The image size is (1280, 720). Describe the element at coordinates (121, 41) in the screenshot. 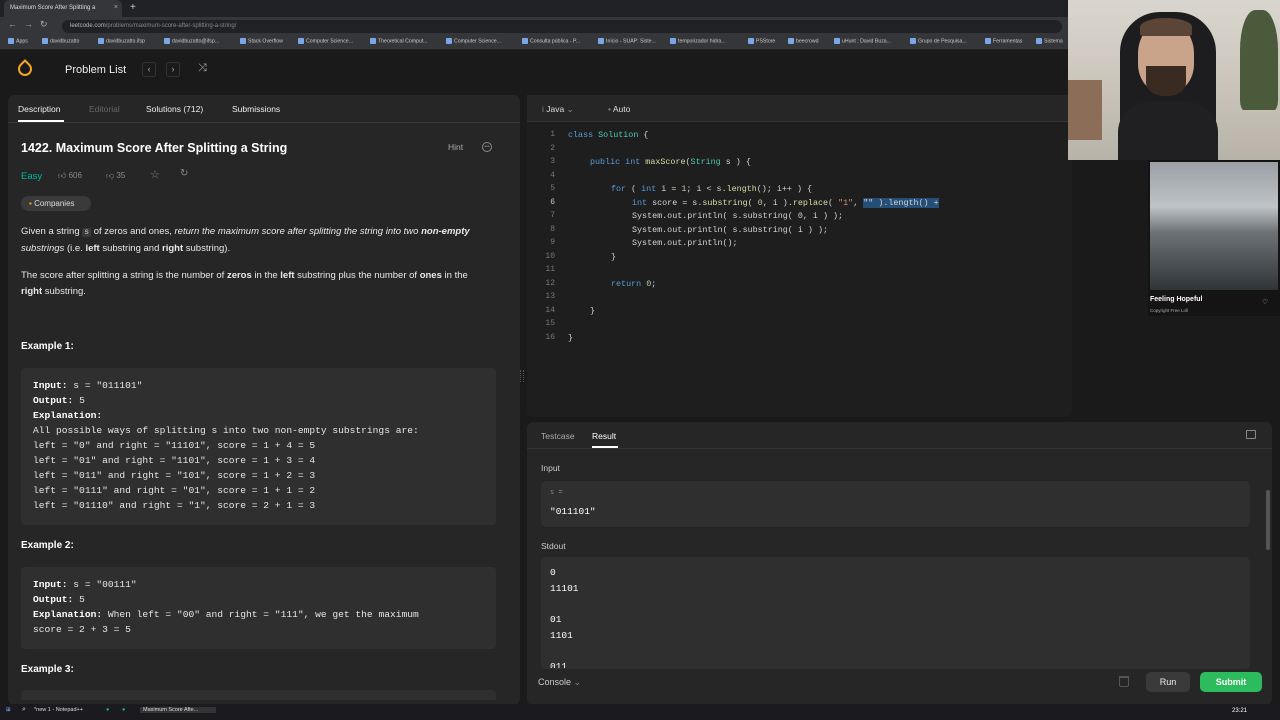

I see `bookmark-item: davidbuzatto.ifsp` at that location.